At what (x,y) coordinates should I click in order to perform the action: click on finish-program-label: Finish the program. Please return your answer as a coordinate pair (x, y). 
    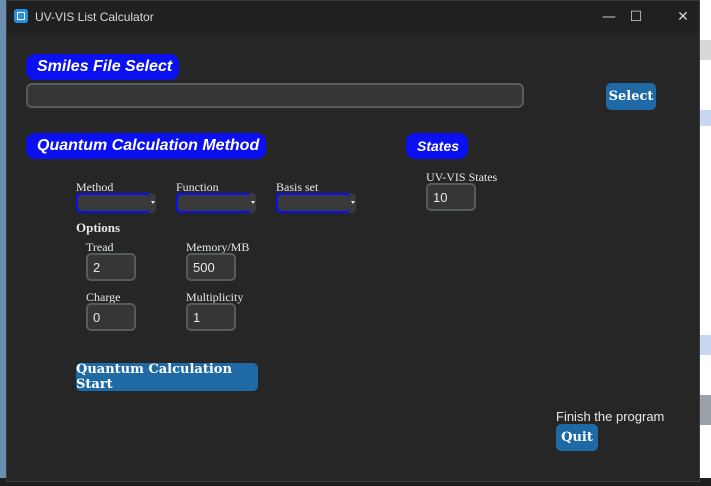
    Looking at the image, I should click on (610, 416).